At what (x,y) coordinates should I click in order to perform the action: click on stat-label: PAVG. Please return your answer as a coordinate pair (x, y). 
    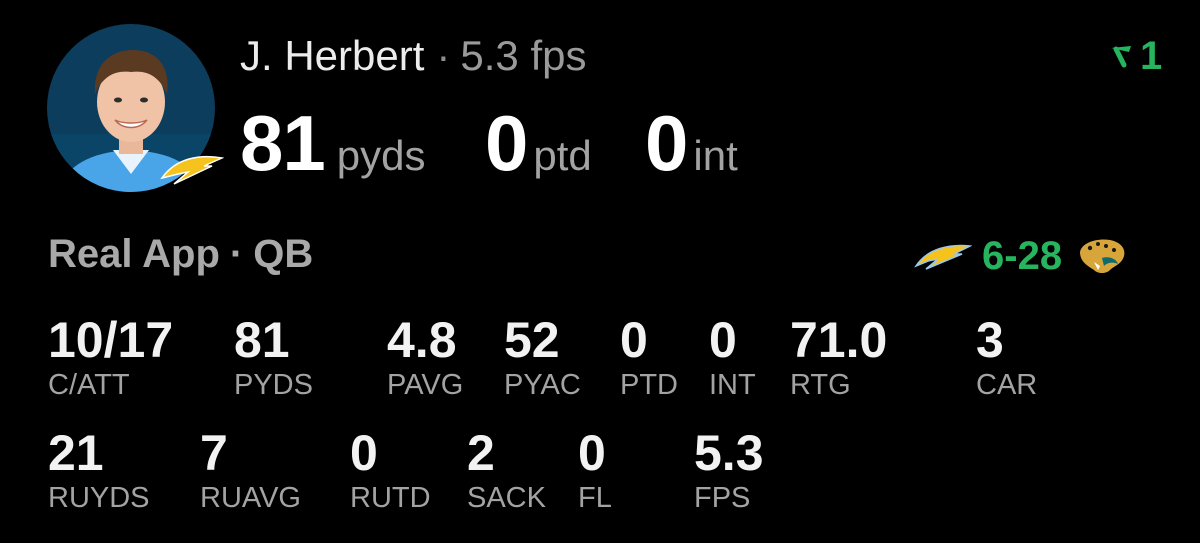
    Looking at the image, I should click on (425, 385).